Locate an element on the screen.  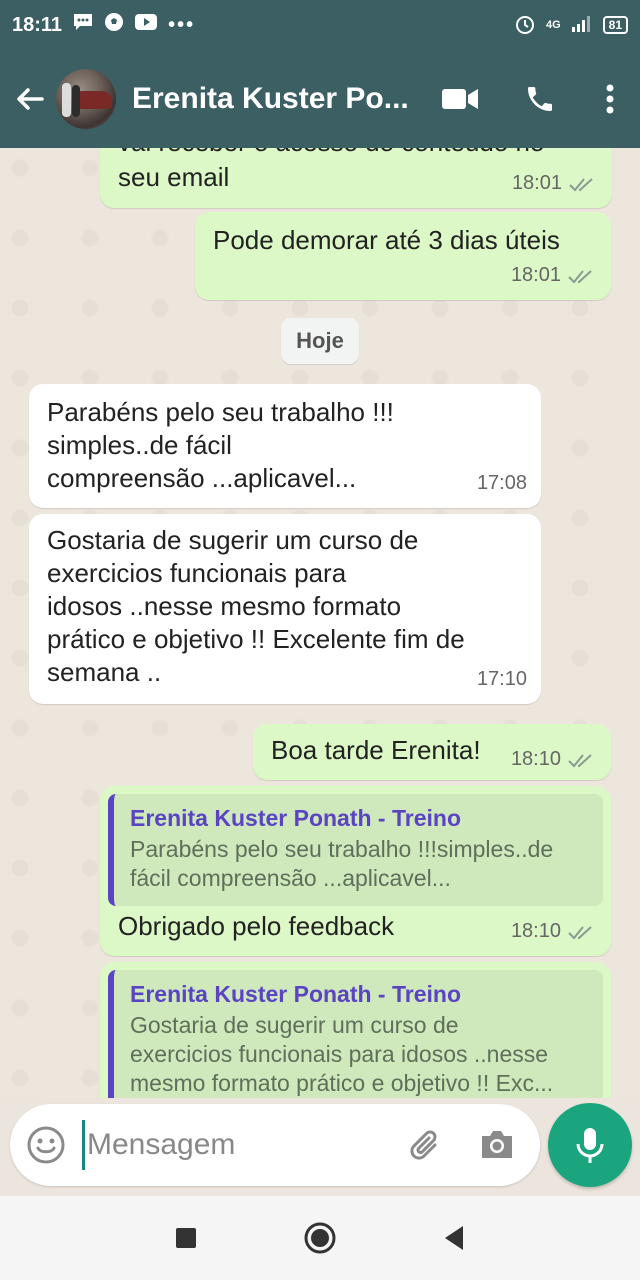
message-line: simples..de fácil is located at coordinates (139, 445).